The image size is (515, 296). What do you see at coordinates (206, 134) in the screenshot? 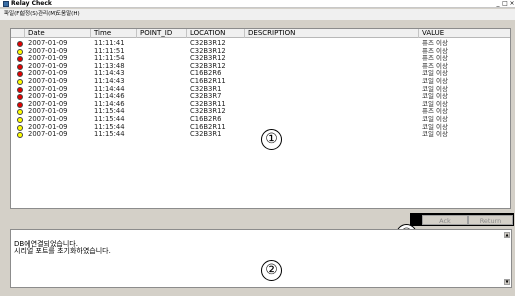
I see `cell-location: C32B3R1` at bounding box center [206, 134].